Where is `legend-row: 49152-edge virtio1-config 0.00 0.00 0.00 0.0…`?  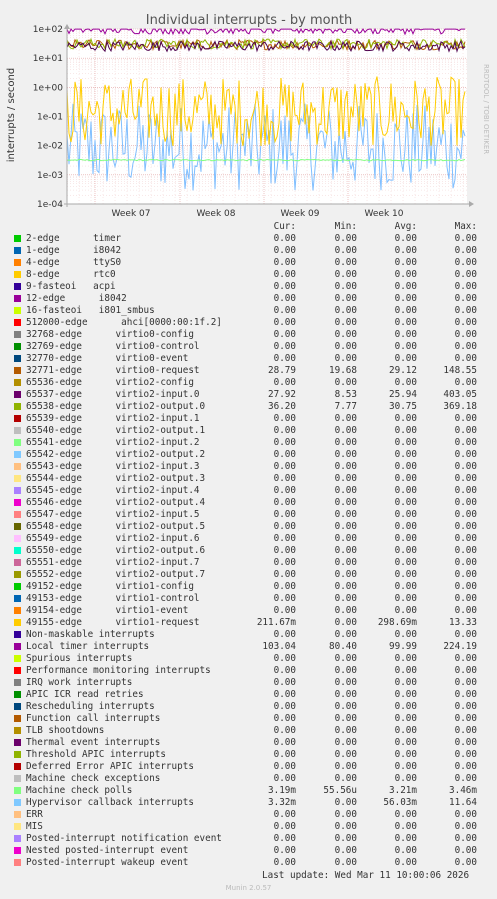
legend-row: 49152-edge virtio1-config 0.00 0.00 0.00 0.0… is located at coordinates (248, 587).